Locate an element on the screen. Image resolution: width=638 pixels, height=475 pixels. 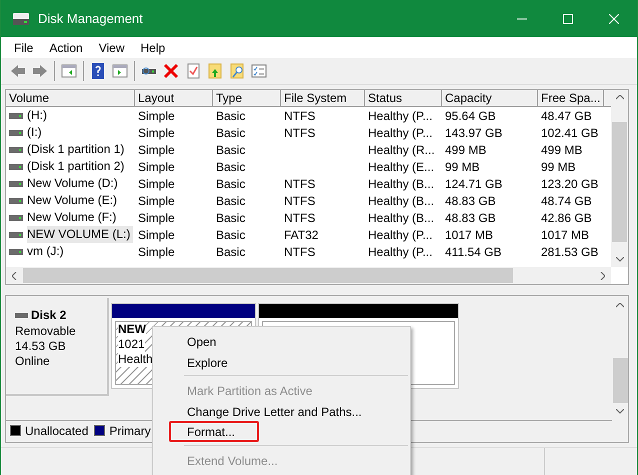
disk-detail: Removable is located at coordinates (46, 331).